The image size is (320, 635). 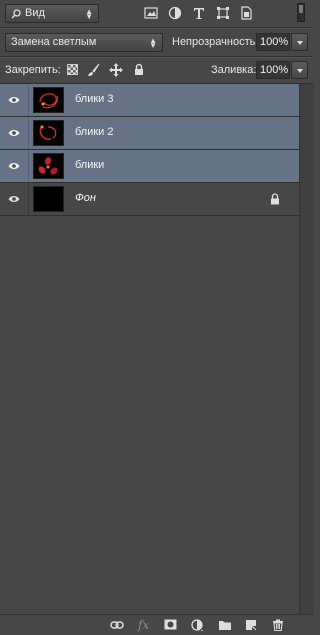 What do you see at coordinates (175, 13) in the screenshot?
I see `filter-adjustment-layers-icon` at bounding box center [175, 13].